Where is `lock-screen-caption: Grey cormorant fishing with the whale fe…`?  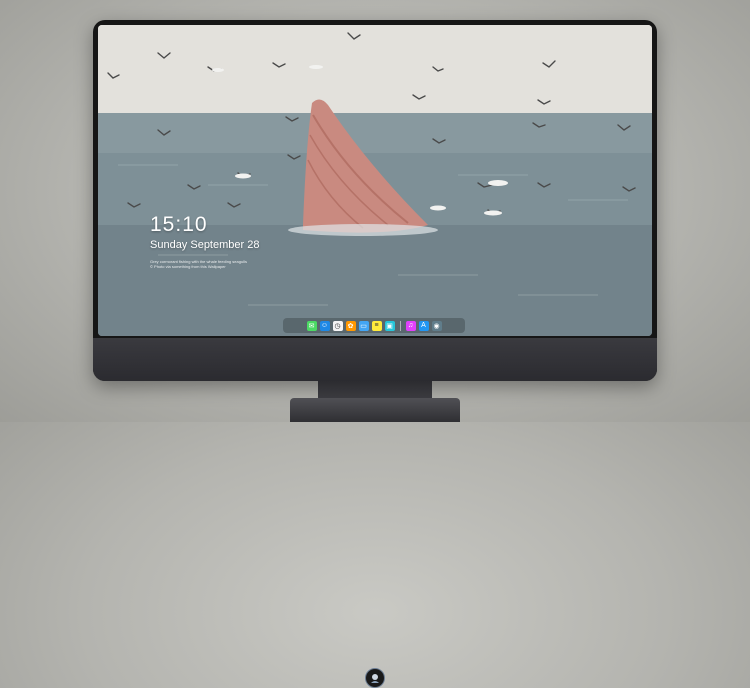
lock-screen-caption: Grey cormorant fishing with the whale fe… is located at coordinates (225, 264).